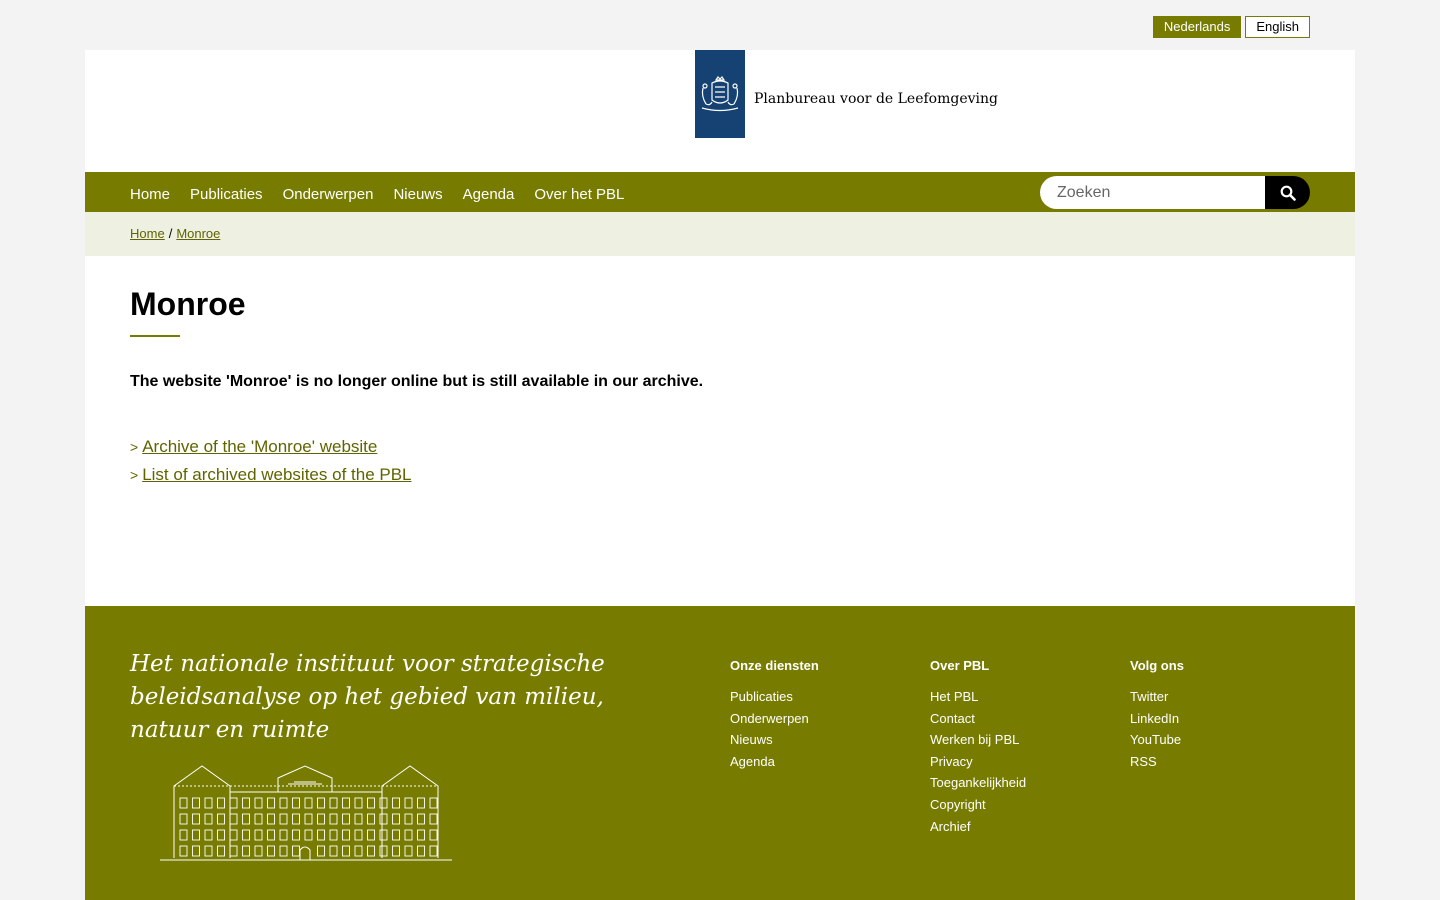  What do you see at coordinates (1157, 665) in the screenshot?
I see `footer-heading: Volg ons` at bounding box center [1157, 665].